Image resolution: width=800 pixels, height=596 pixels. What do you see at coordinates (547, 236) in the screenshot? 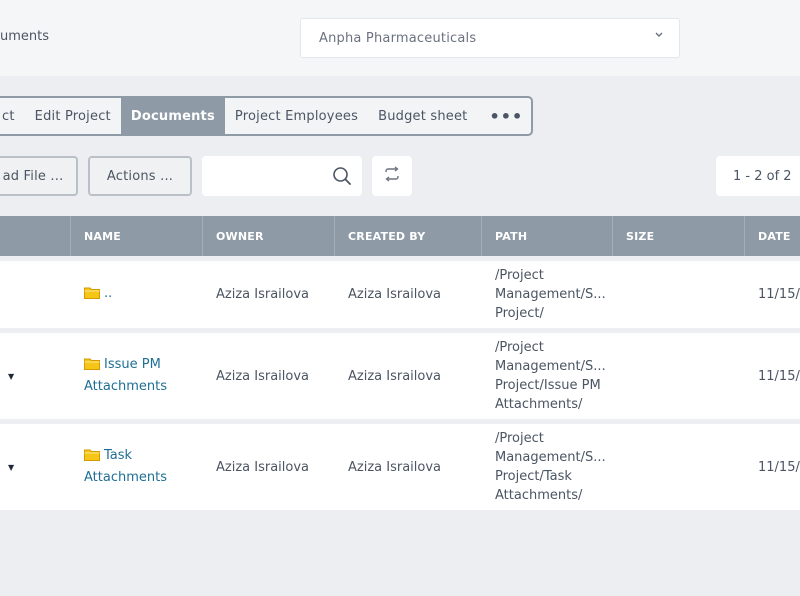
I see `column-header-path: PATH` at bounding box center [547, 236].